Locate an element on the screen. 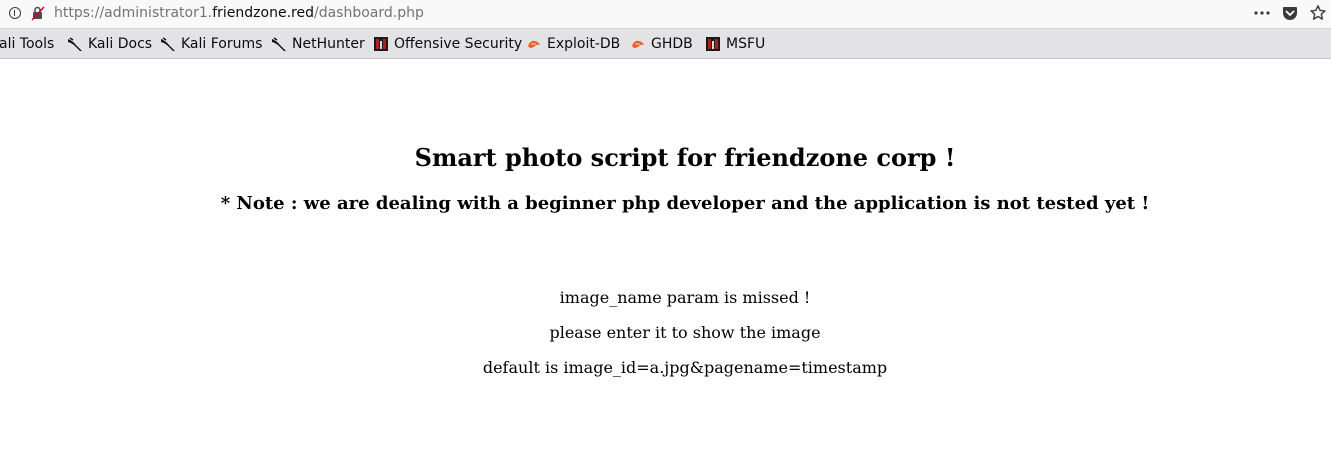  bookmark-star-icon is located at coordinates (1318, 13).